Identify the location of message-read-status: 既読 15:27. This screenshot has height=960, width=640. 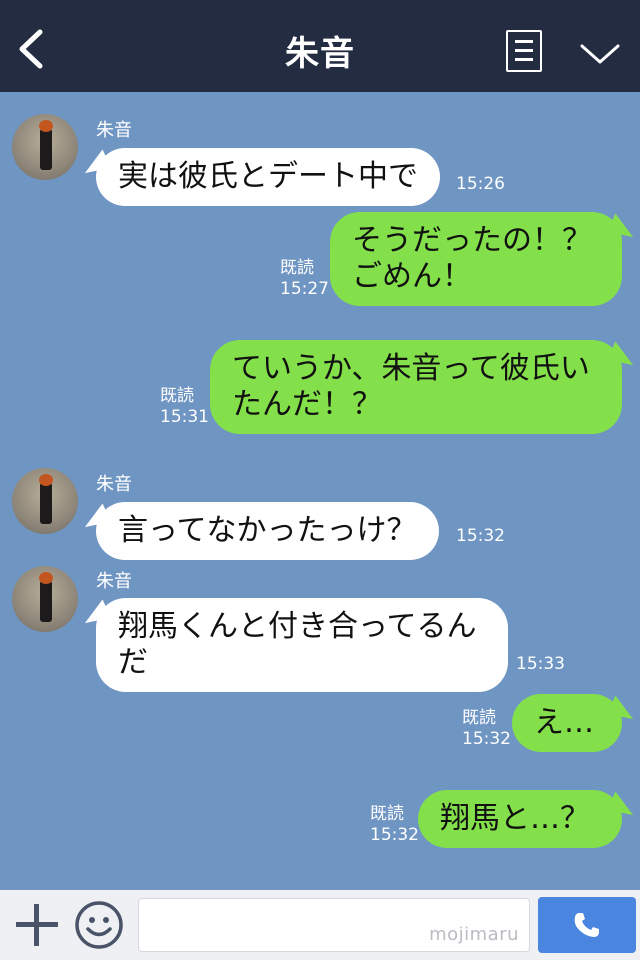
(304, 279).